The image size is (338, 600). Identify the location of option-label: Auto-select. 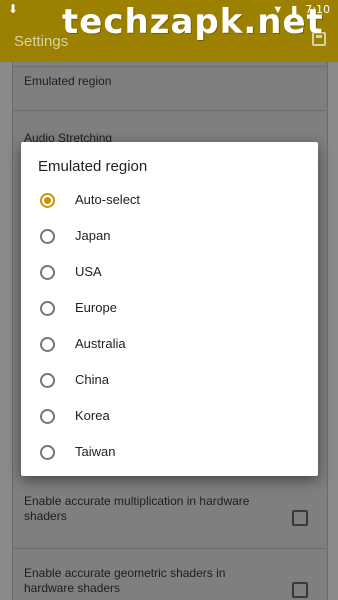
(108, 199).